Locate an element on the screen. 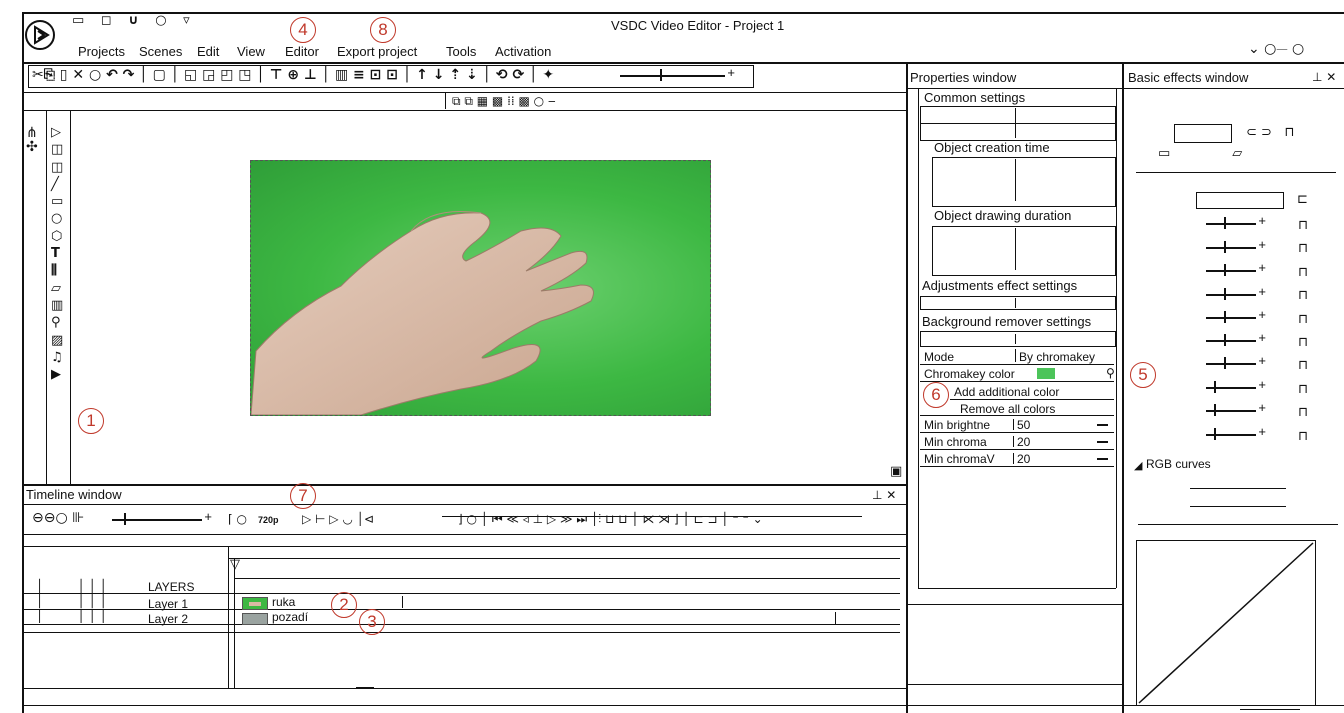 This screenshot has width=1344, height=713. clip-pozadi-label: pozadí is located at coordinates (290, 617).